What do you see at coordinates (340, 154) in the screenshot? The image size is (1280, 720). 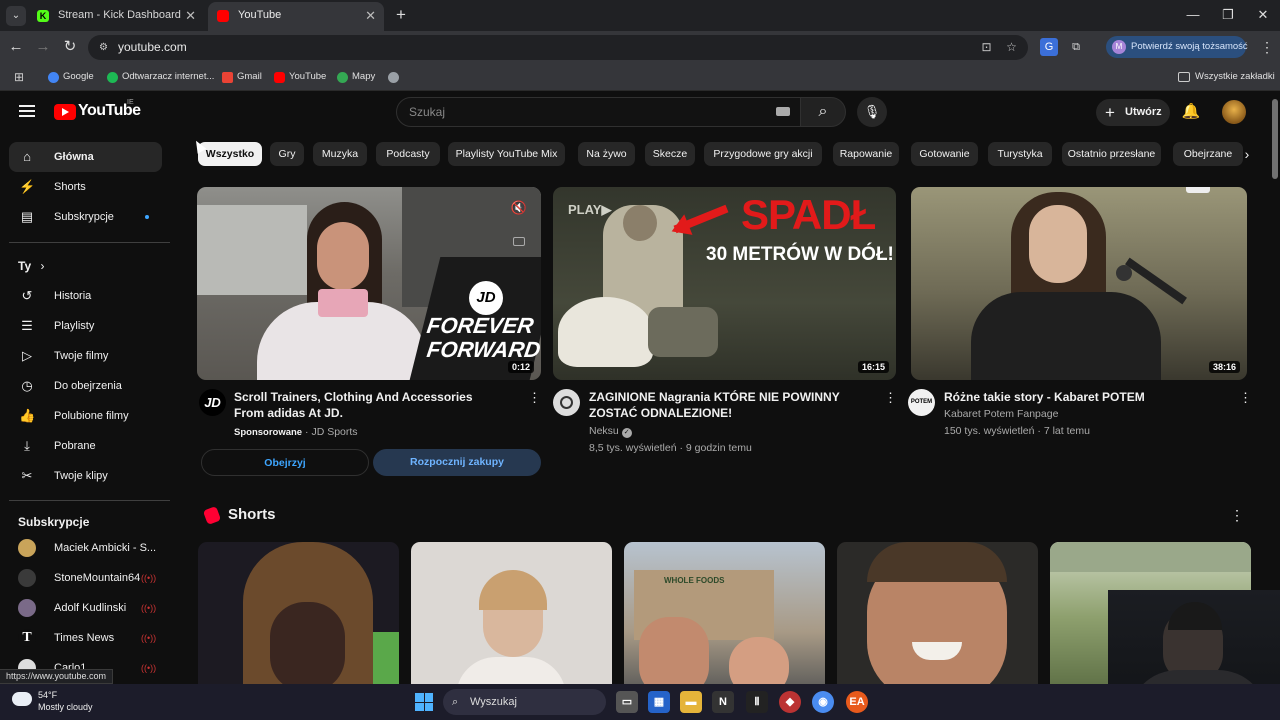 I see `chip-music: Muzyka` at bounding box center [340, 154].